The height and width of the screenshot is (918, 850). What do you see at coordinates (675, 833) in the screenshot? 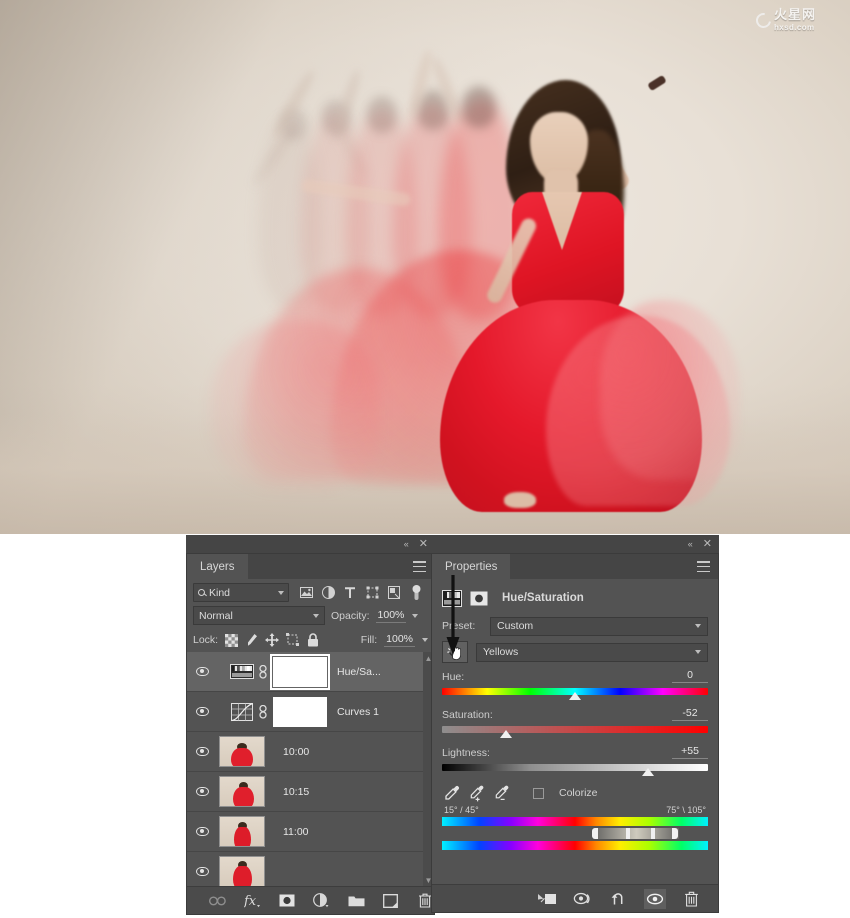
I see `range-handle-fade-end` at bounding box center [675, 833].